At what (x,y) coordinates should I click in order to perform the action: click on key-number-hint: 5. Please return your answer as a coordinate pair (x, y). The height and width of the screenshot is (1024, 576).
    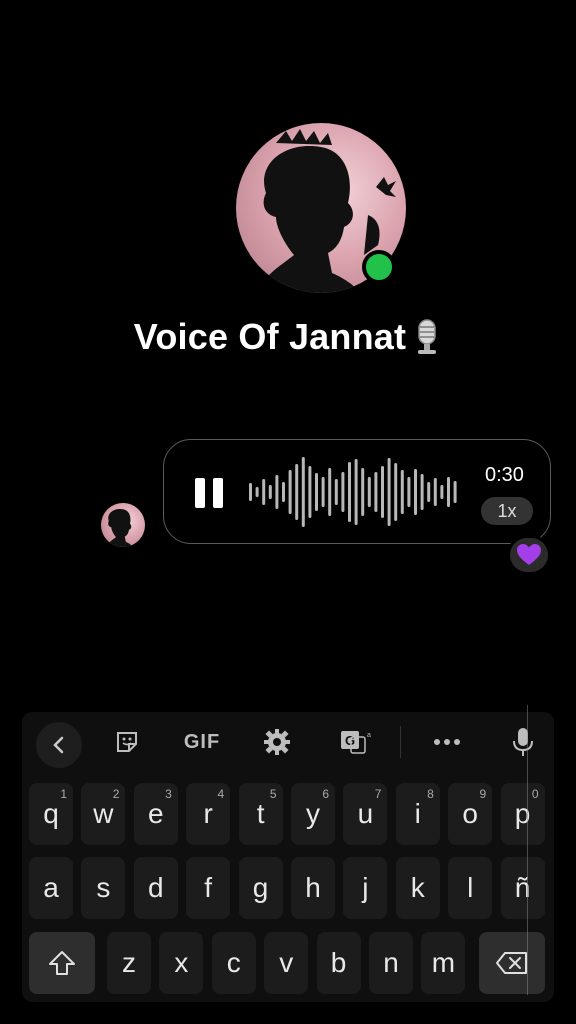
    Looking at the image, I should click on (273, 794).